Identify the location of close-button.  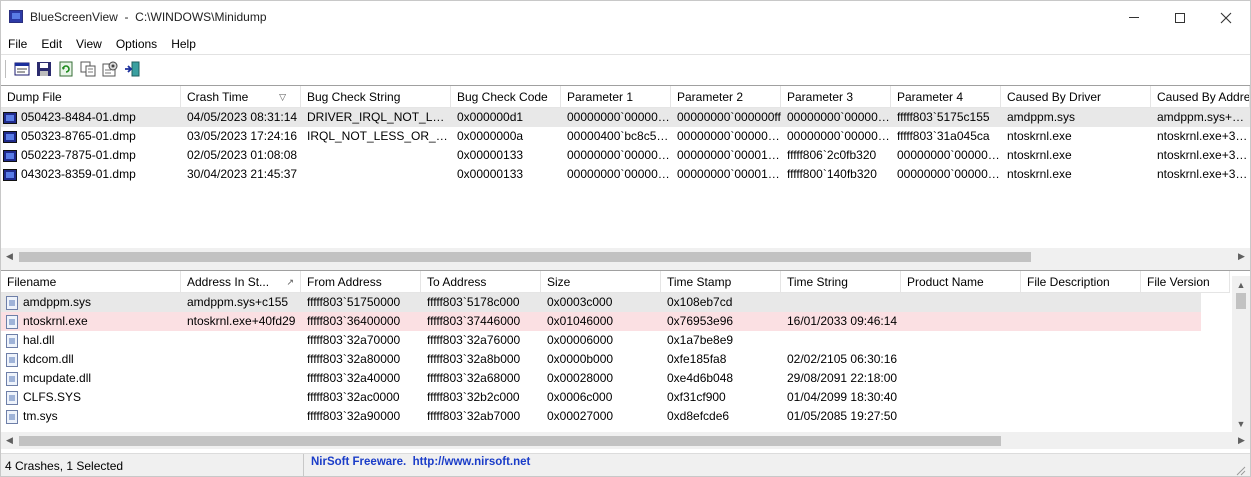
(1226, 17).